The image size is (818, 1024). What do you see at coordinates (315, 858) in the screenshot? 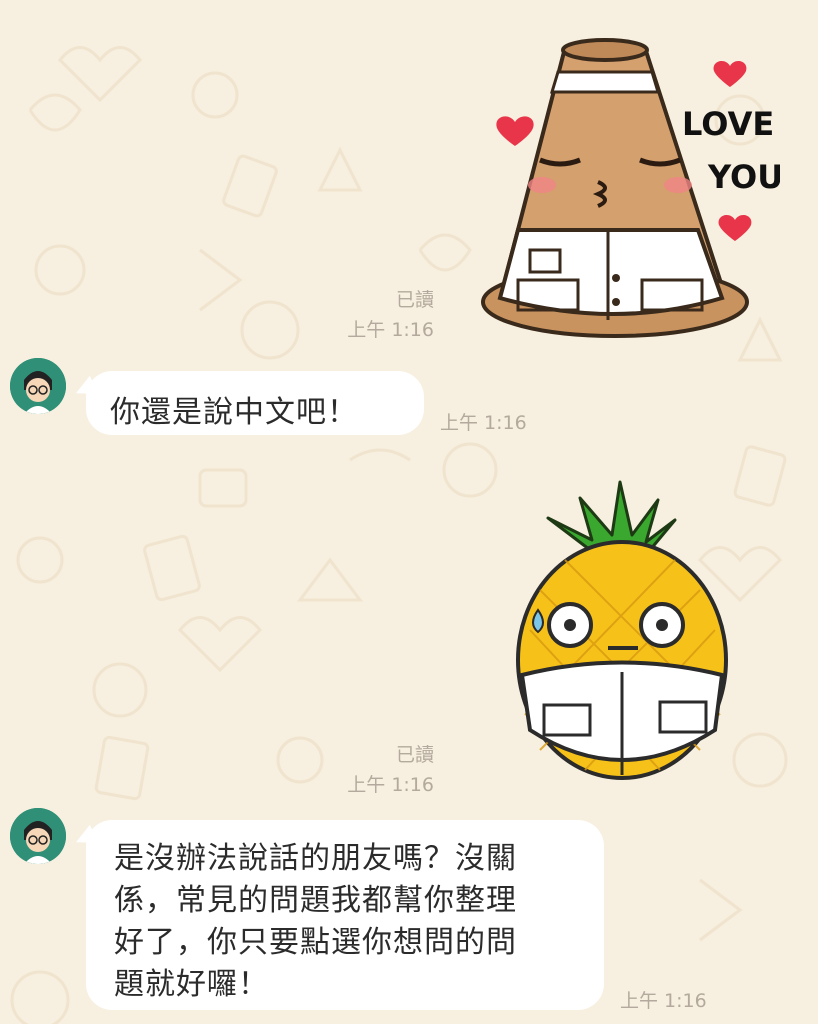
I see `message-line: 是沒辦法說話的朋友嗎？沒關` at bounding box center [315, 858].